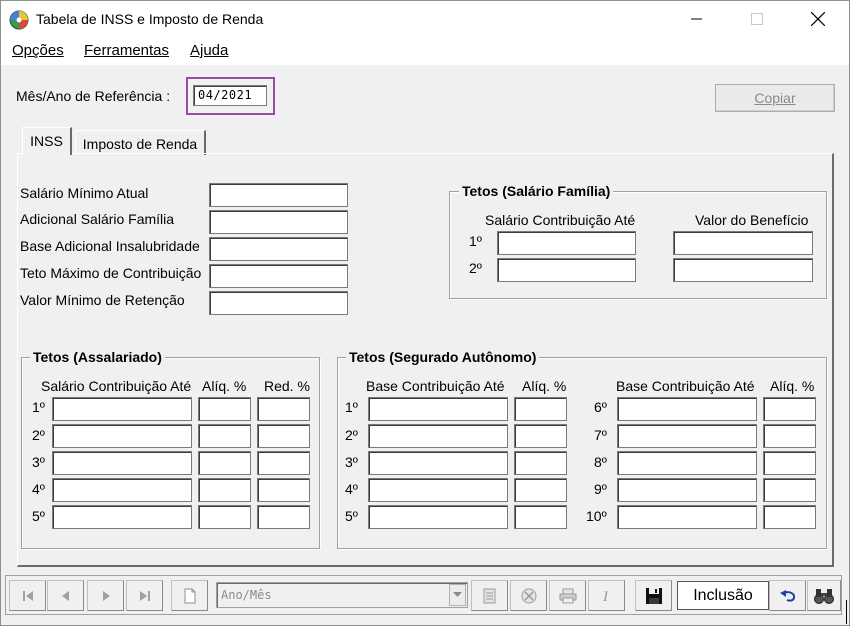 The width and height of the screenshot is (852, 628). Describe the element at coordinates (540, 409) in the screenshot. I see `autonomo-aliq-1-input` at that location.